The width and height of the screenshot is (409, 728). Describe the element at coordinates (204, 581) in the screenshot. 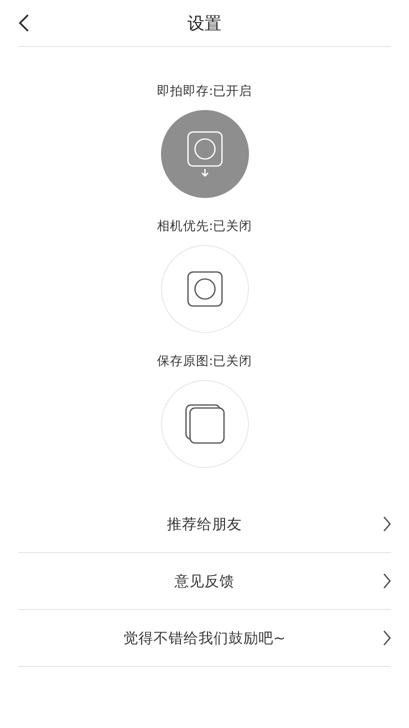

I see `menu-item: 意见反馈` at that location.